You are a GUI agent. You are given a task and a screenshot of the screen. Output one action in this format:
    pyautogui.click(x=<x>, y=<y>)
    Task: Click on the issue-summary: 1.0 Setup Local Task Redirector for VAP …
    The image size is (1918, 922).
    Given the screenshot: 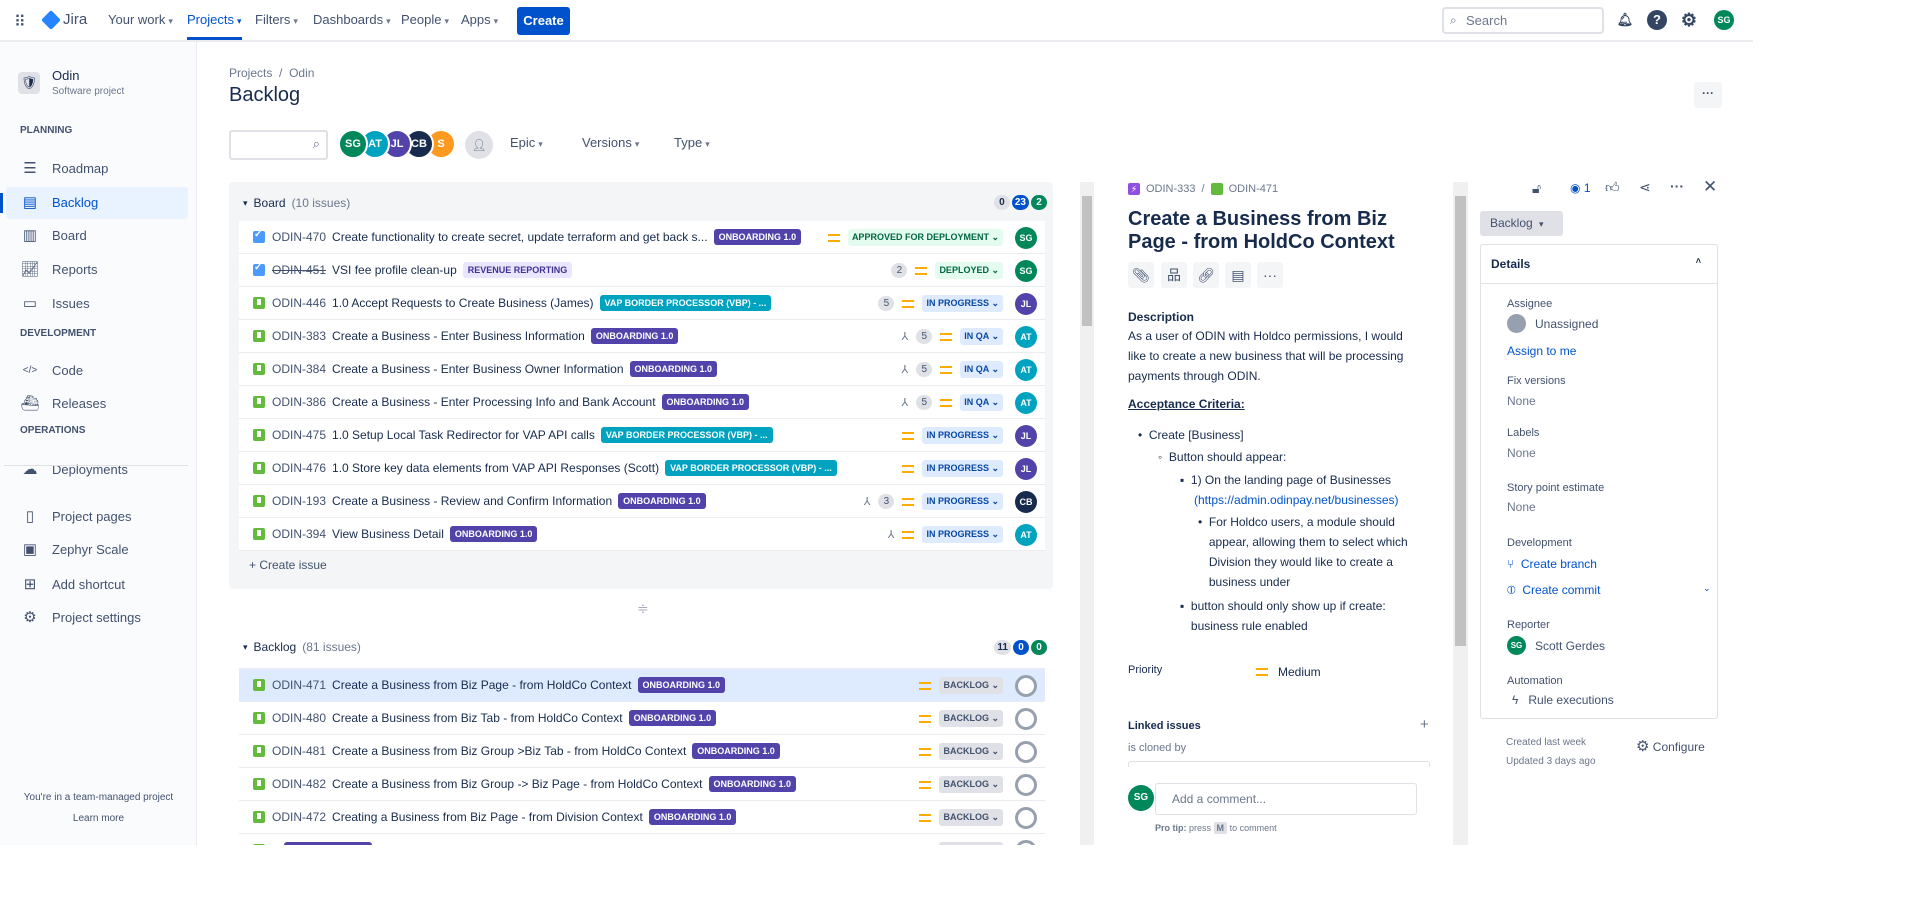 What is the action you would take?
    pyautogui.click(x=463, y=435)
    